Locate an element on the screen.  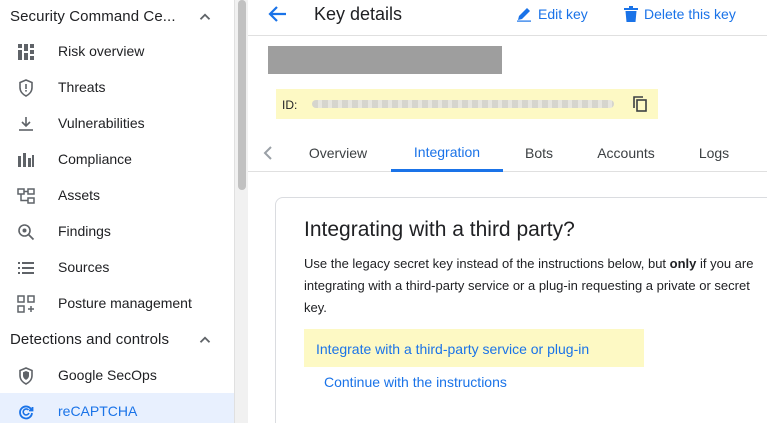
tab-label: Accounts is located at coordinates (626, 153).